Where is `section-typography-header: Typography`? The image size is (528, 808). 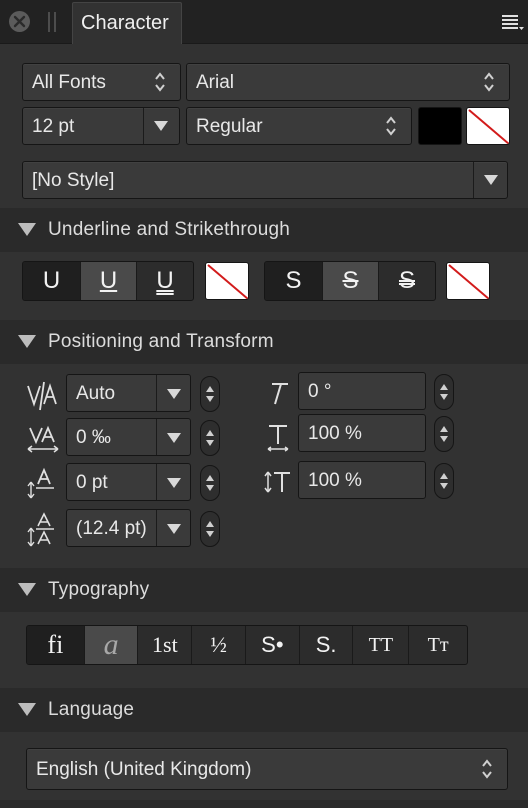 section-typography-header: Typography is located at coordinates (264, 590).